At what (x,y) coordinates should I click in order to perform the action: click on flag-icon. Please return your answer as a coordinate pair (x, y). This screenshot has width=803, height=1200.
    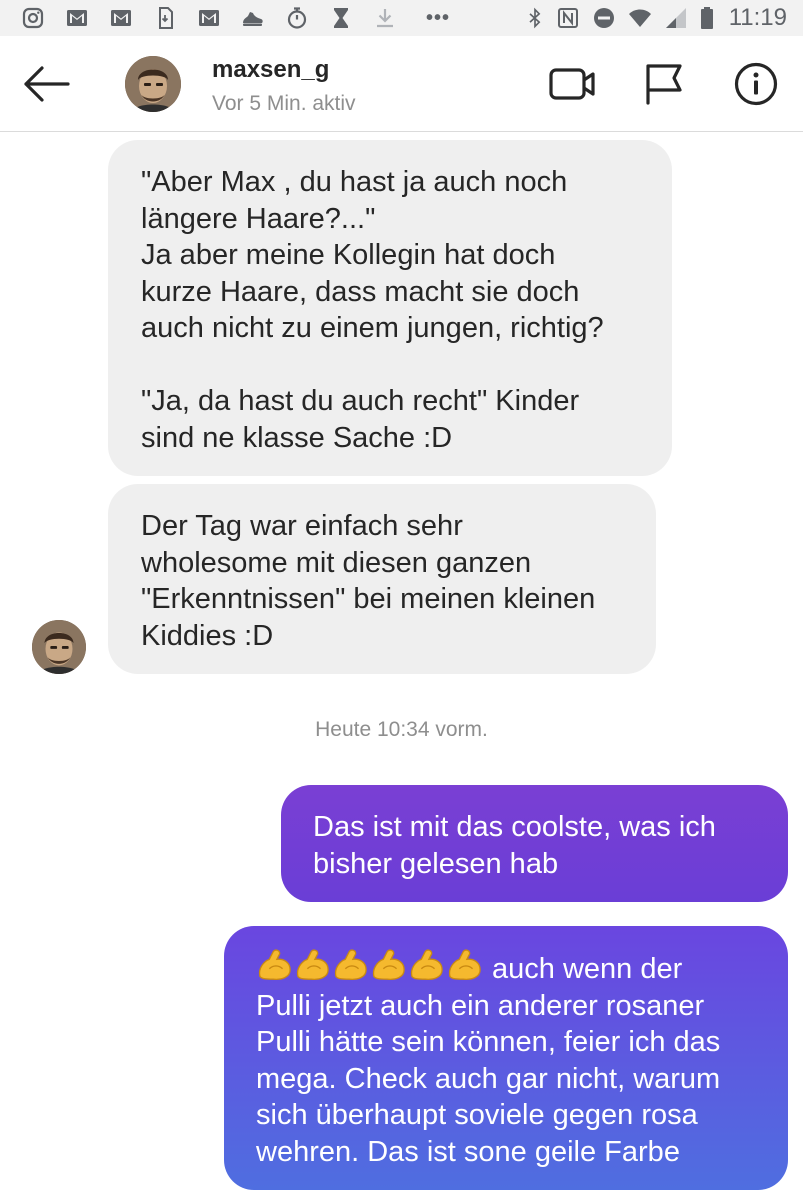
    Looking at the image, I should click on (664, 84).